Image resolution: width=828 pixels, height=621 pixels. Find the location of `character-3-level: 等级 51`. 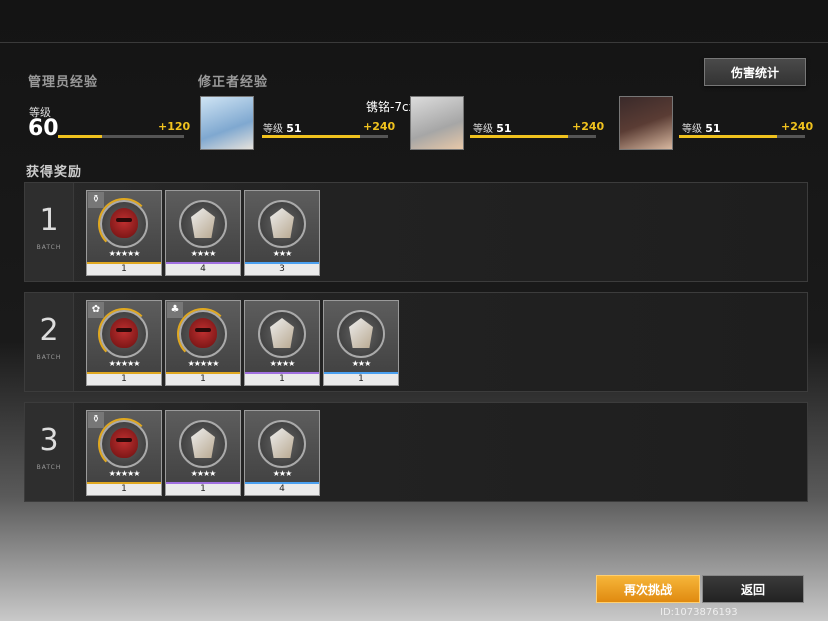

character-3-level: 等级 51 is located at coordinates (701, 128).